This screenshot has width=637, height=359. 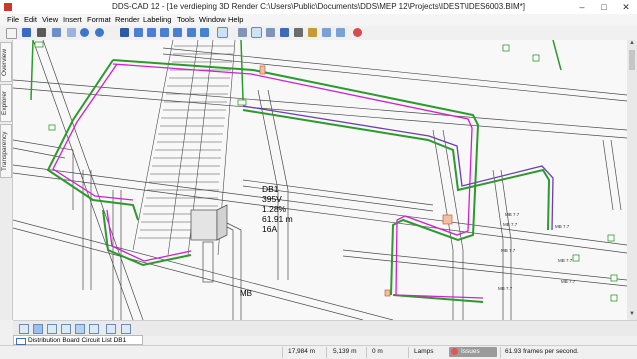 I want to click on zoom-all-icon, so click(x=177, y=32).